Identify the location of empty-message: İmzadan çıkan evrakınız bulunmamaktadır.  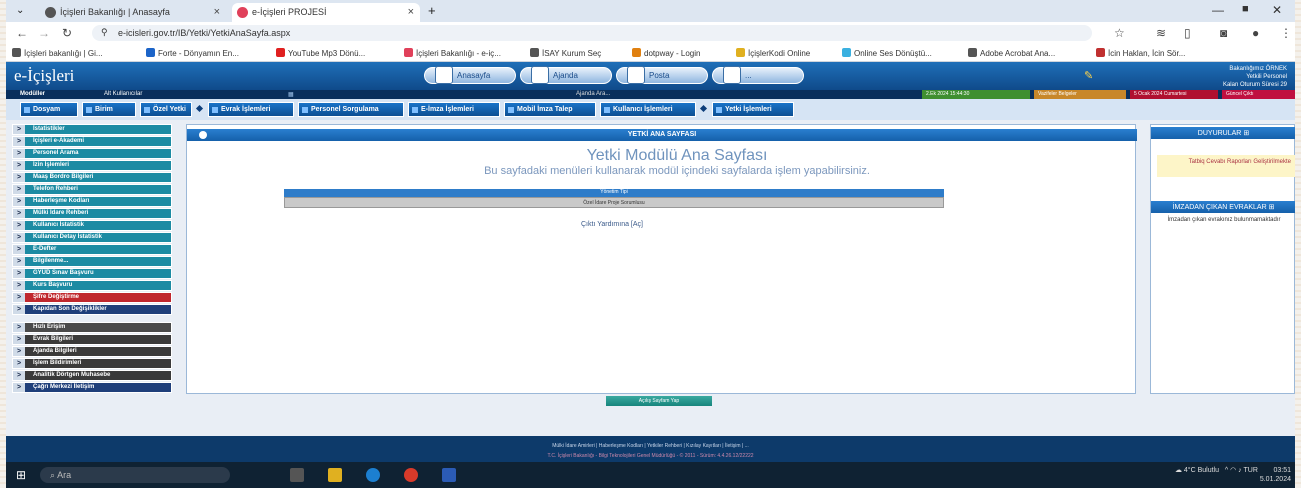
(1224, 220).